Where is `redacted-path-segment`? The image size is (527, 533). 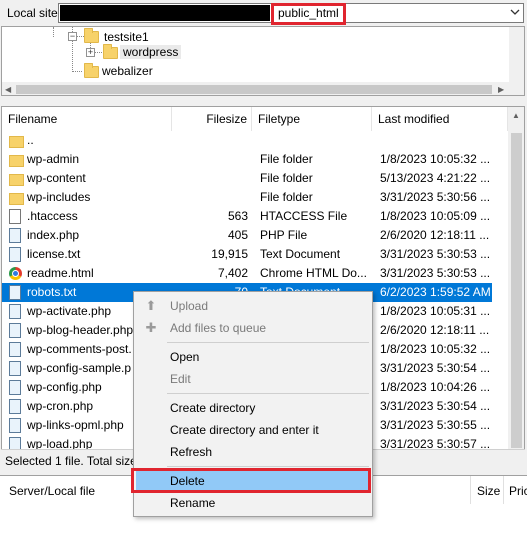 redacted-path-segment is located at coordinates (165, 13).